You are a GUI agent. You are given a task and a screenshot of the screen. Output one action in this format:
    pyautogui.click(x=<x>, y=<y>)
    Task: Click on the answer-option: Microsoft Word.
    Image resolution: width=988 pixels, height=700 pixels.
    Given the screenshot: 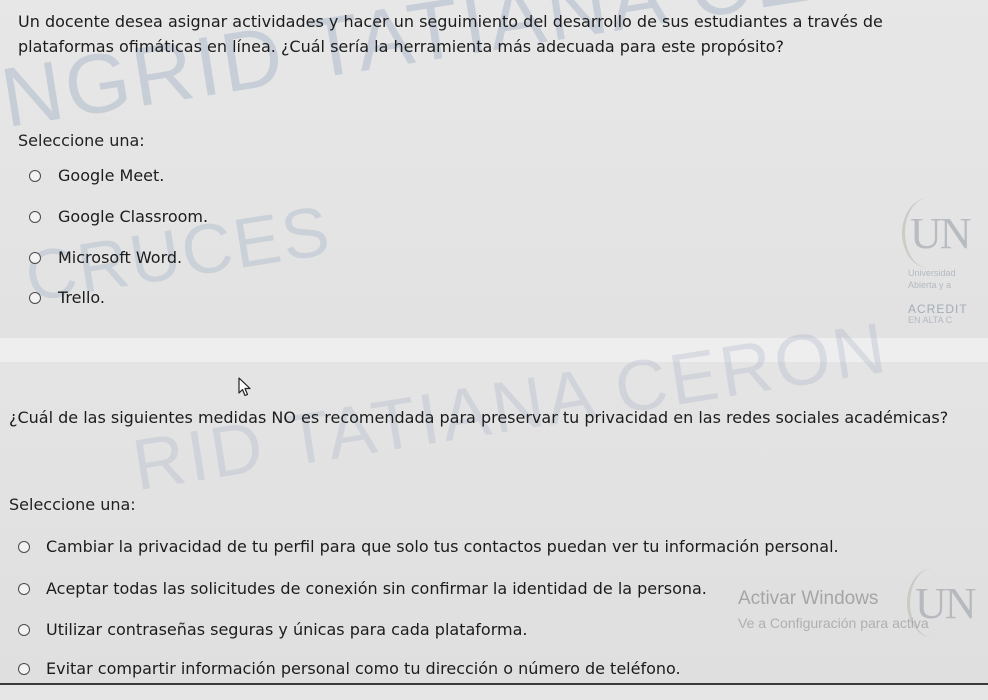 What is the action you would take?
    pyautogui.click(x=105, y=257)
    